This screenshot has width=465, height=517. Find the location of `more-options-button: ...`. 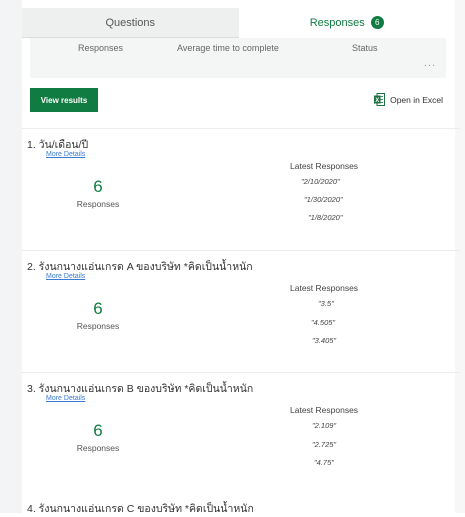

more-options-button: ... is located at coordinates (430, 63).